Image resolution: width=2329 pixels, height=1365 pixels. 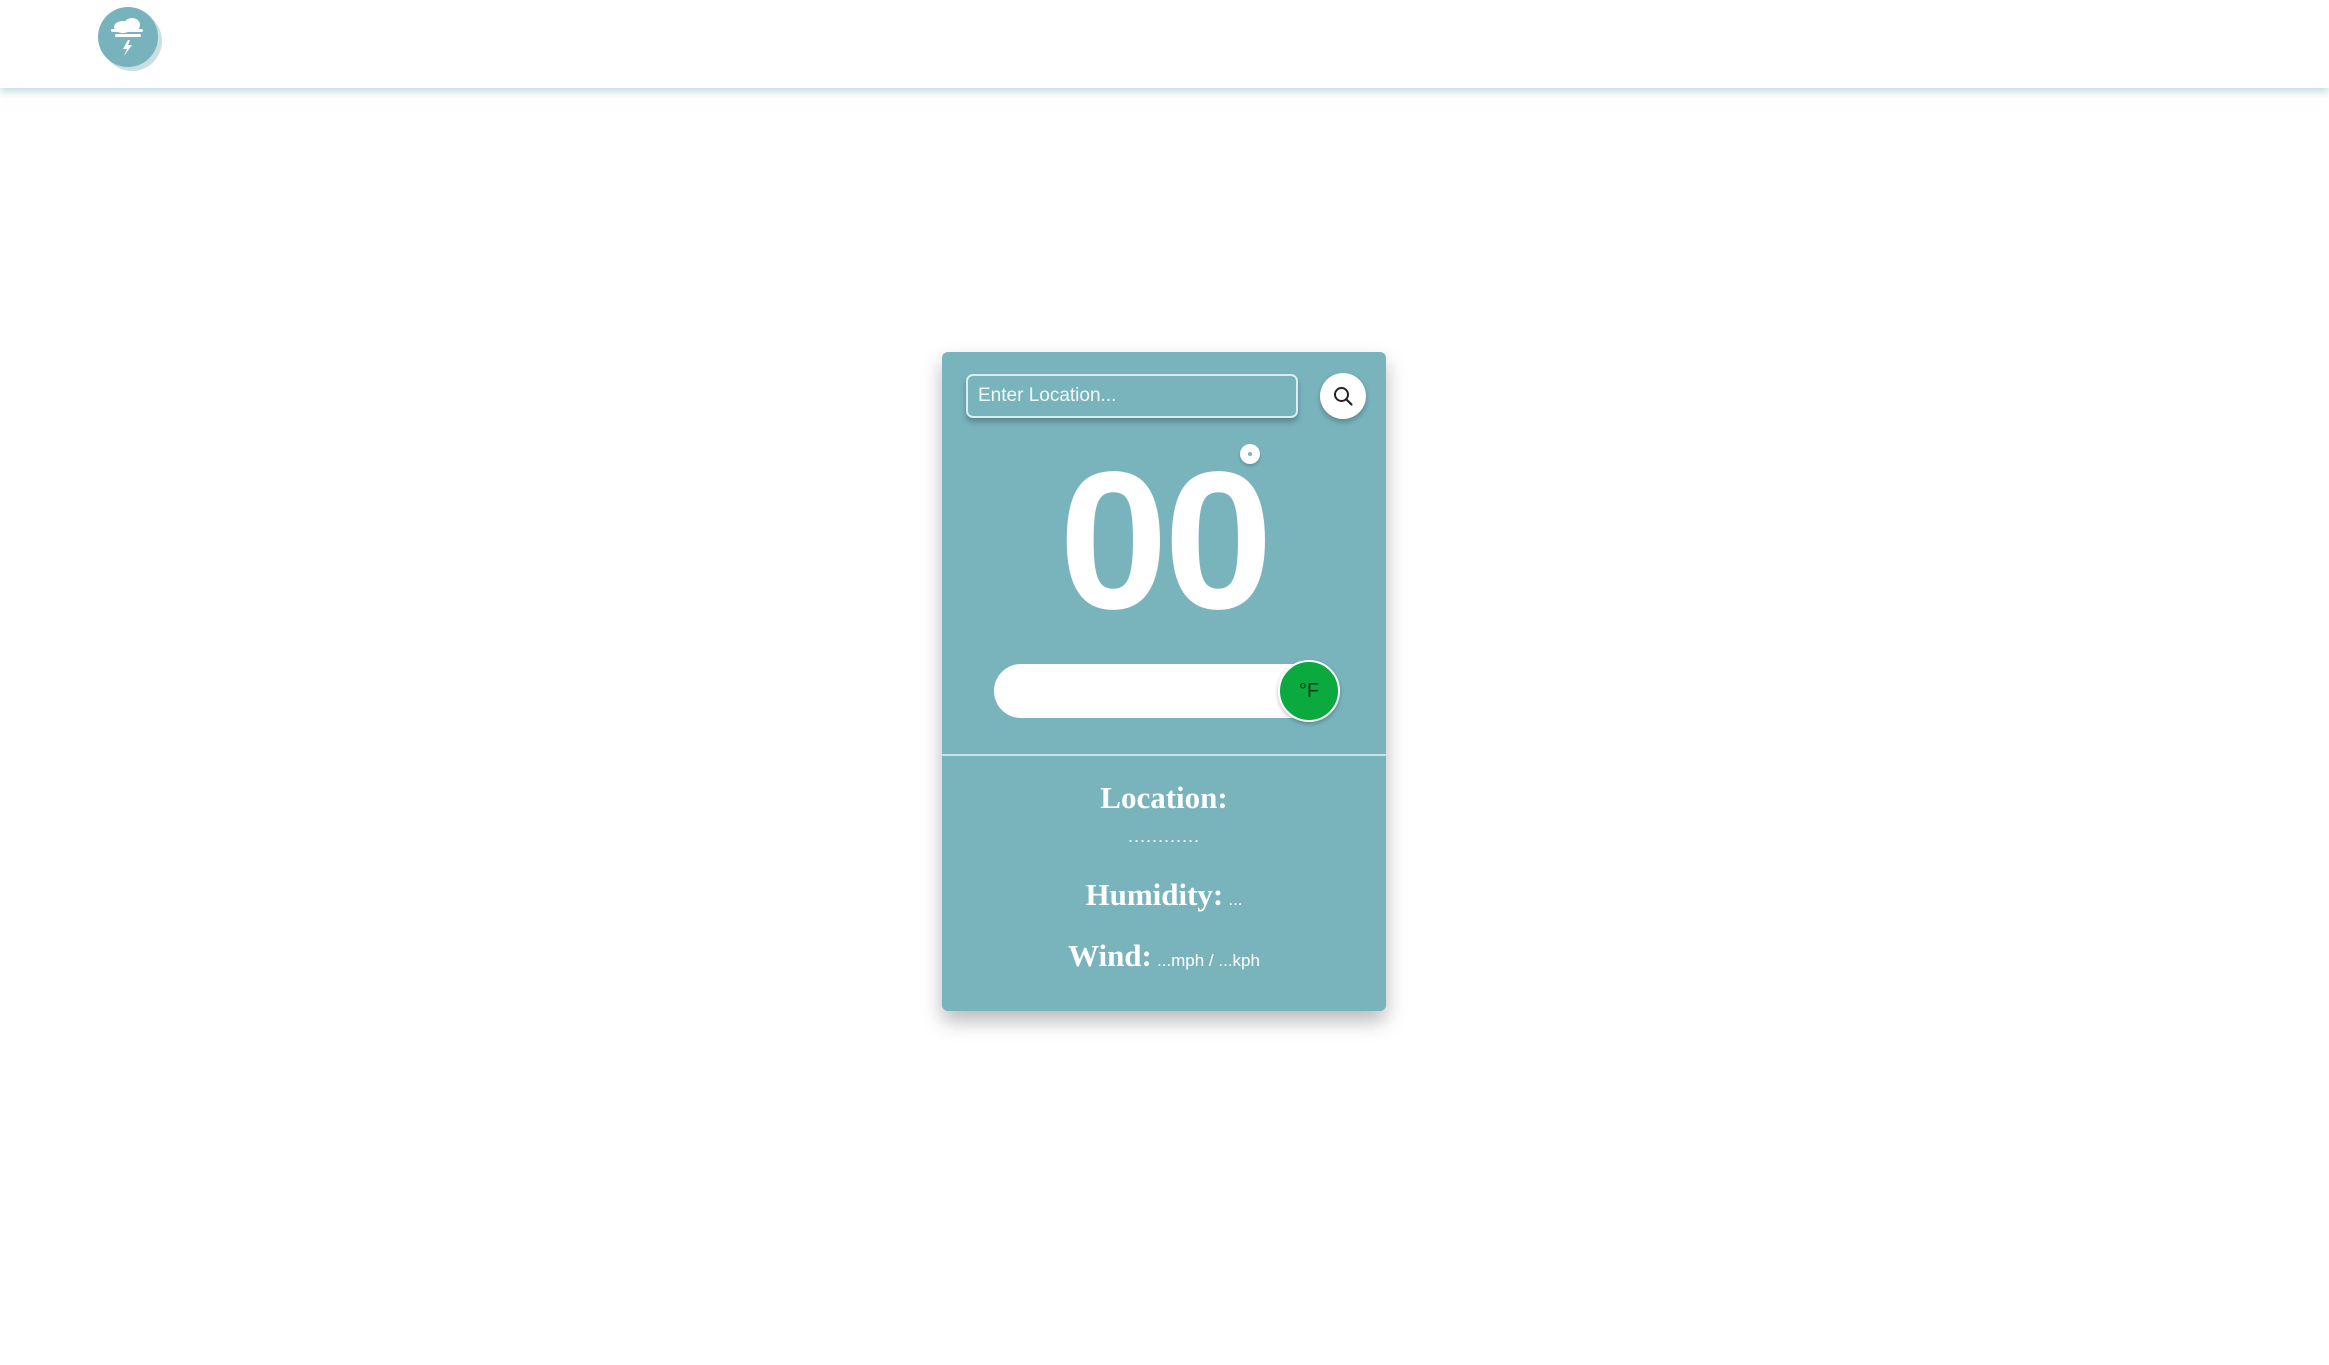 I want to click on wind-value: ...mph / ...kph, so click(x=1208, y=960).